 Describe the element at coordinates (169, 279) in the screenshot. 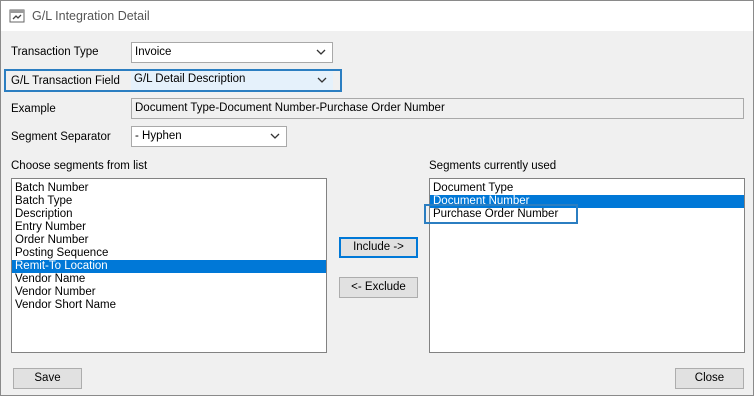

I see `list-item: Vendor Name` at that location.